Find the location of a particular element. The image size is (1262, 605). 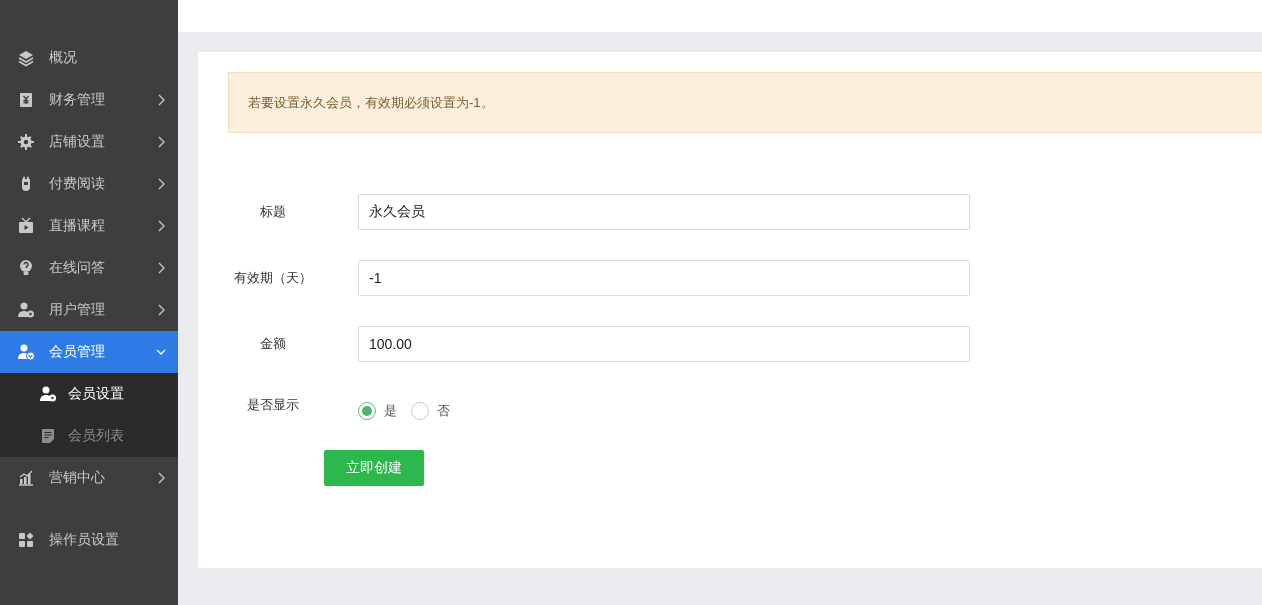

submenu-item: 会员列表 is located at coordinates (89, 436).